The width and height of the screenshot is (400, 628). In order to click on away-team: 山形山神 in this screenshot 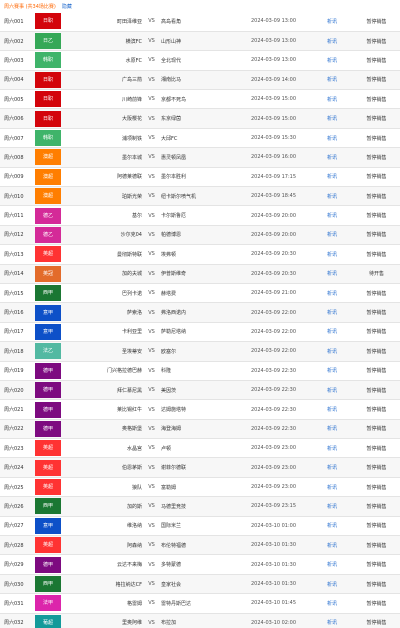, I will do `click(197, 41)`.